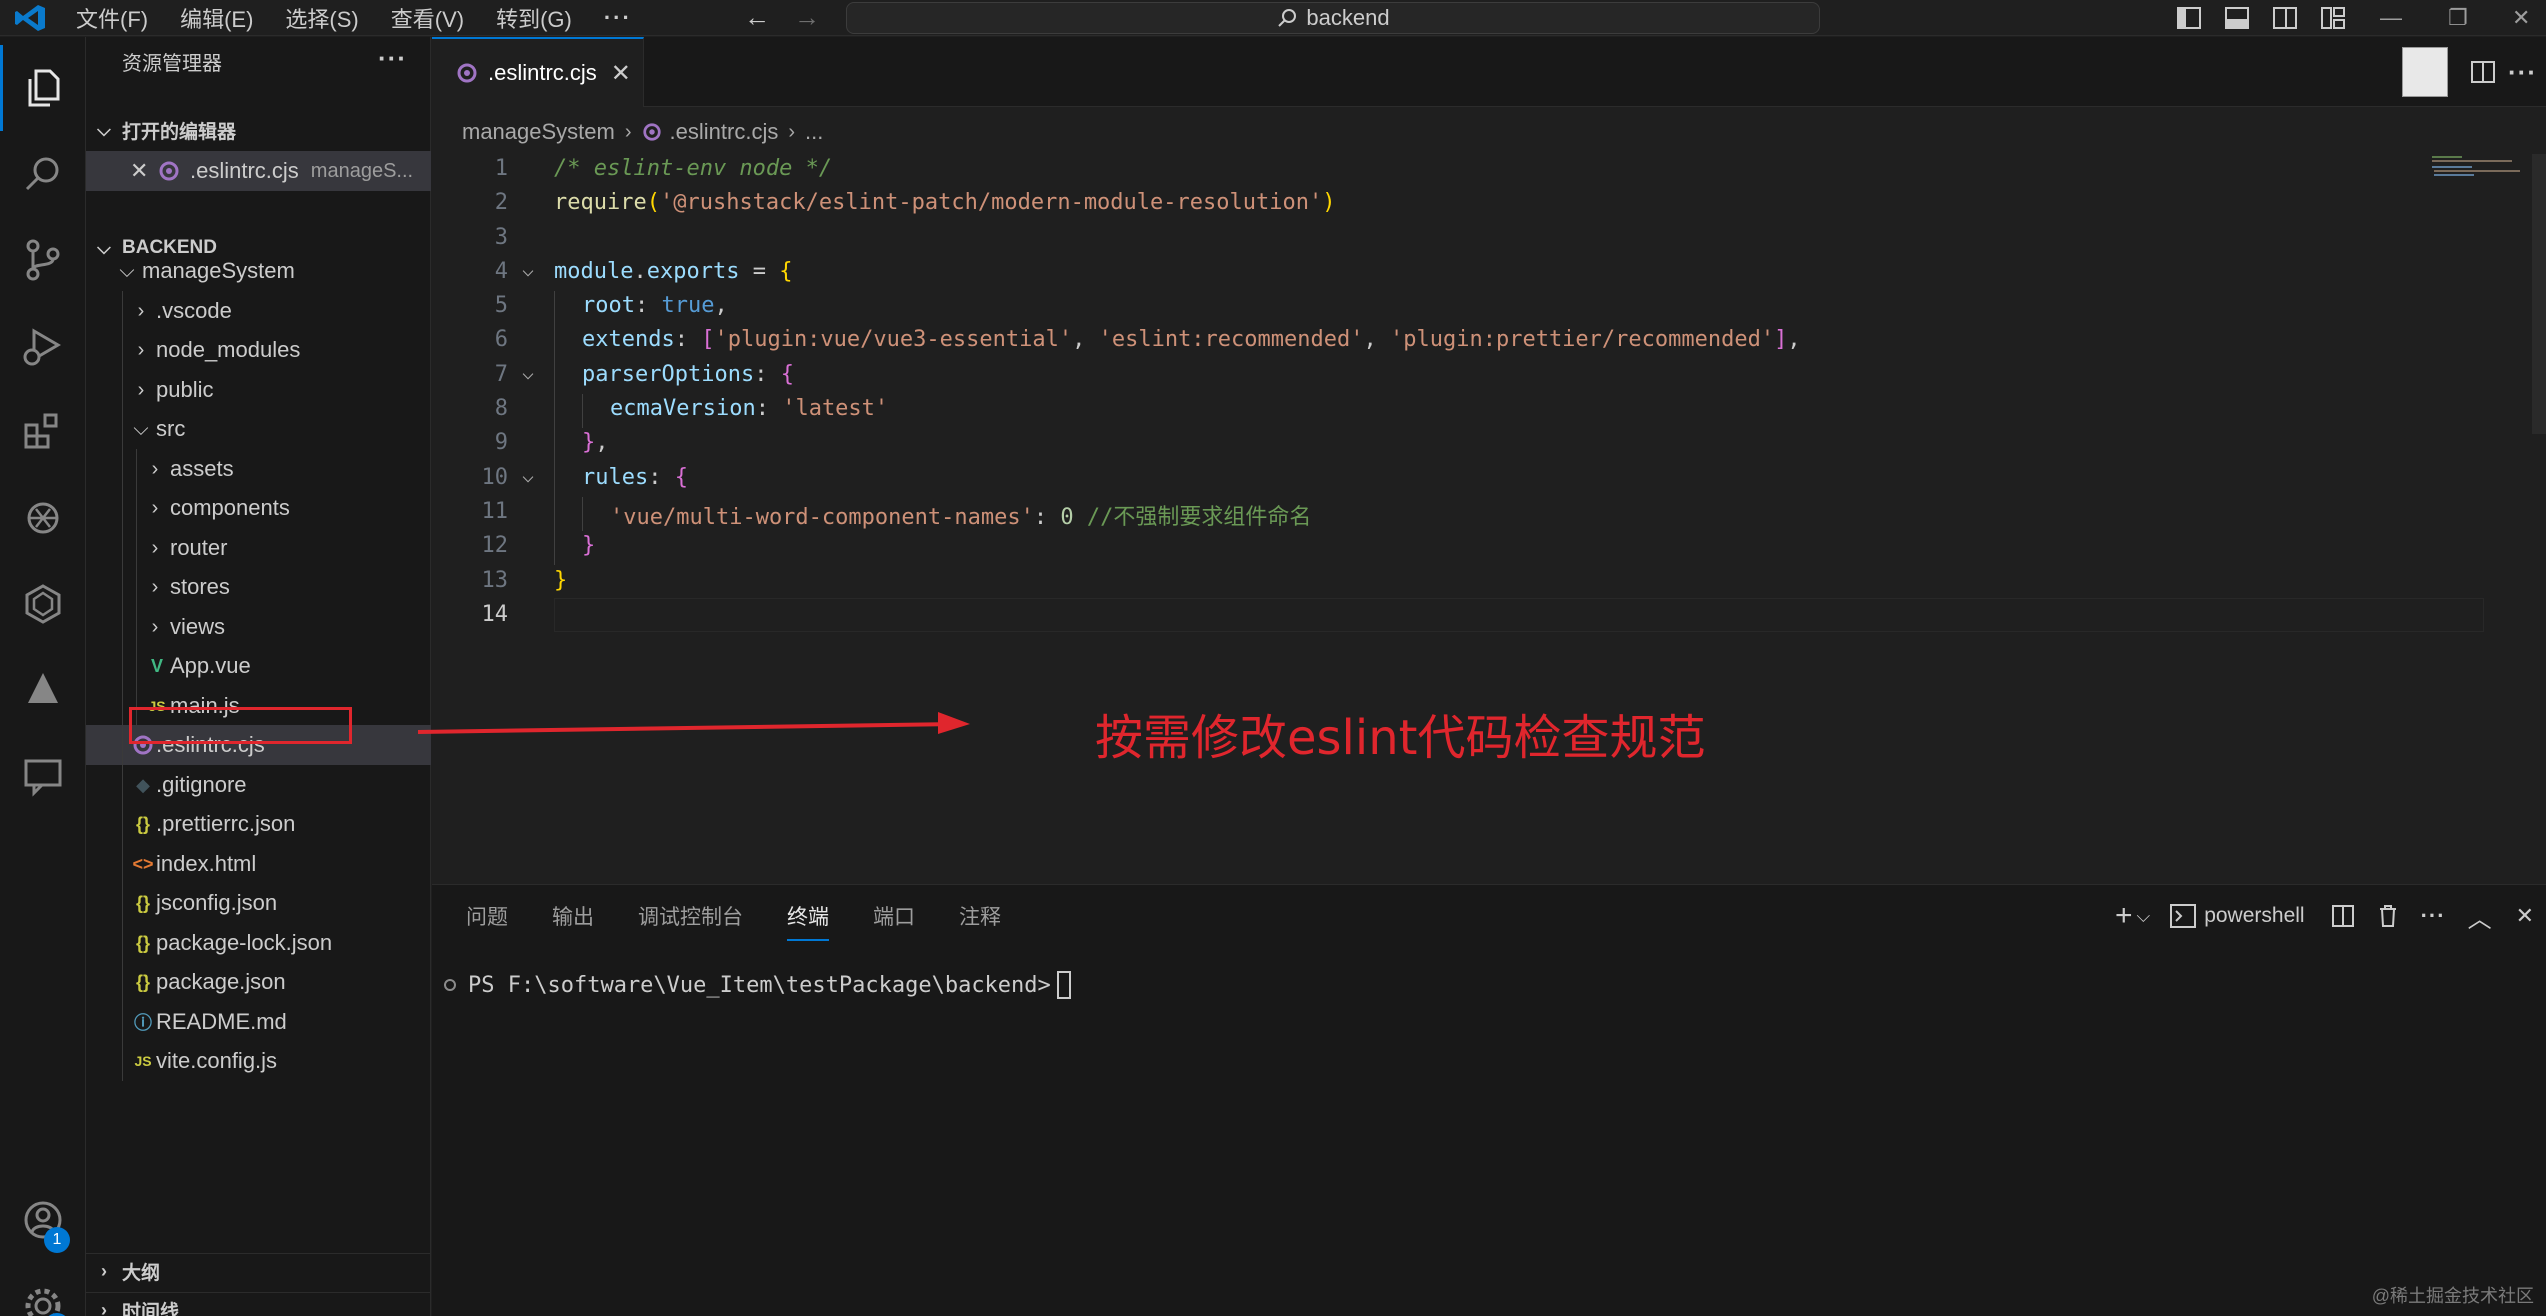  I want to click on tree-item-app-vue: V App.vue, so click(258, 666).